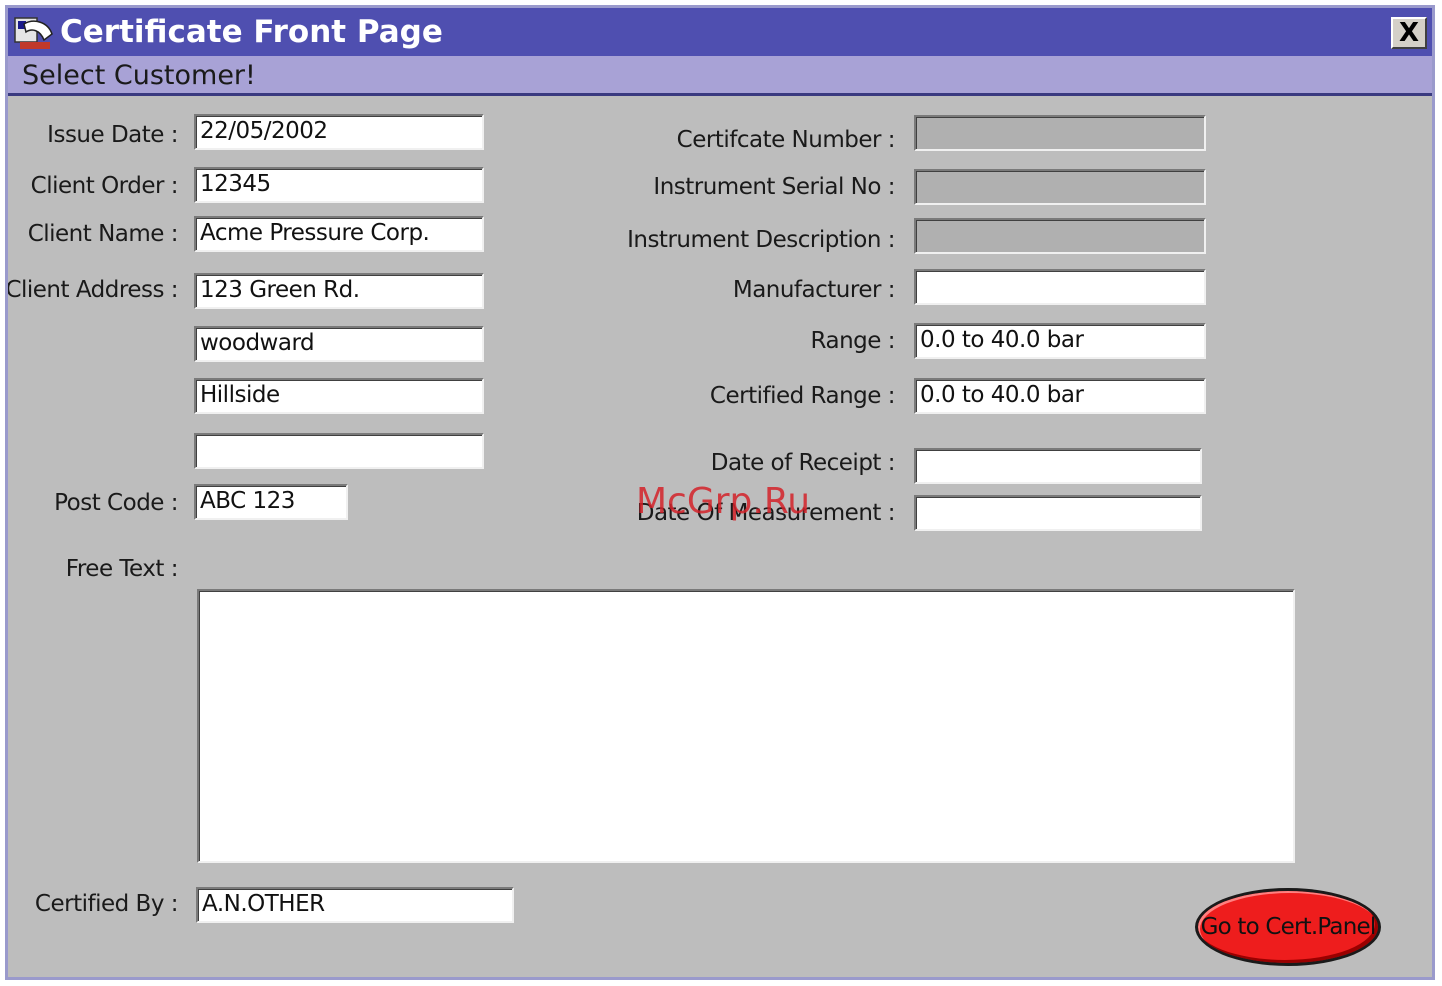 Image resolution: width=1442 pixels, height=986 pixels. What do you see at coordinates (106, 904) in the screenshot?
I see `certified-by-label: Certified By :` at bounding box center [106, 904].